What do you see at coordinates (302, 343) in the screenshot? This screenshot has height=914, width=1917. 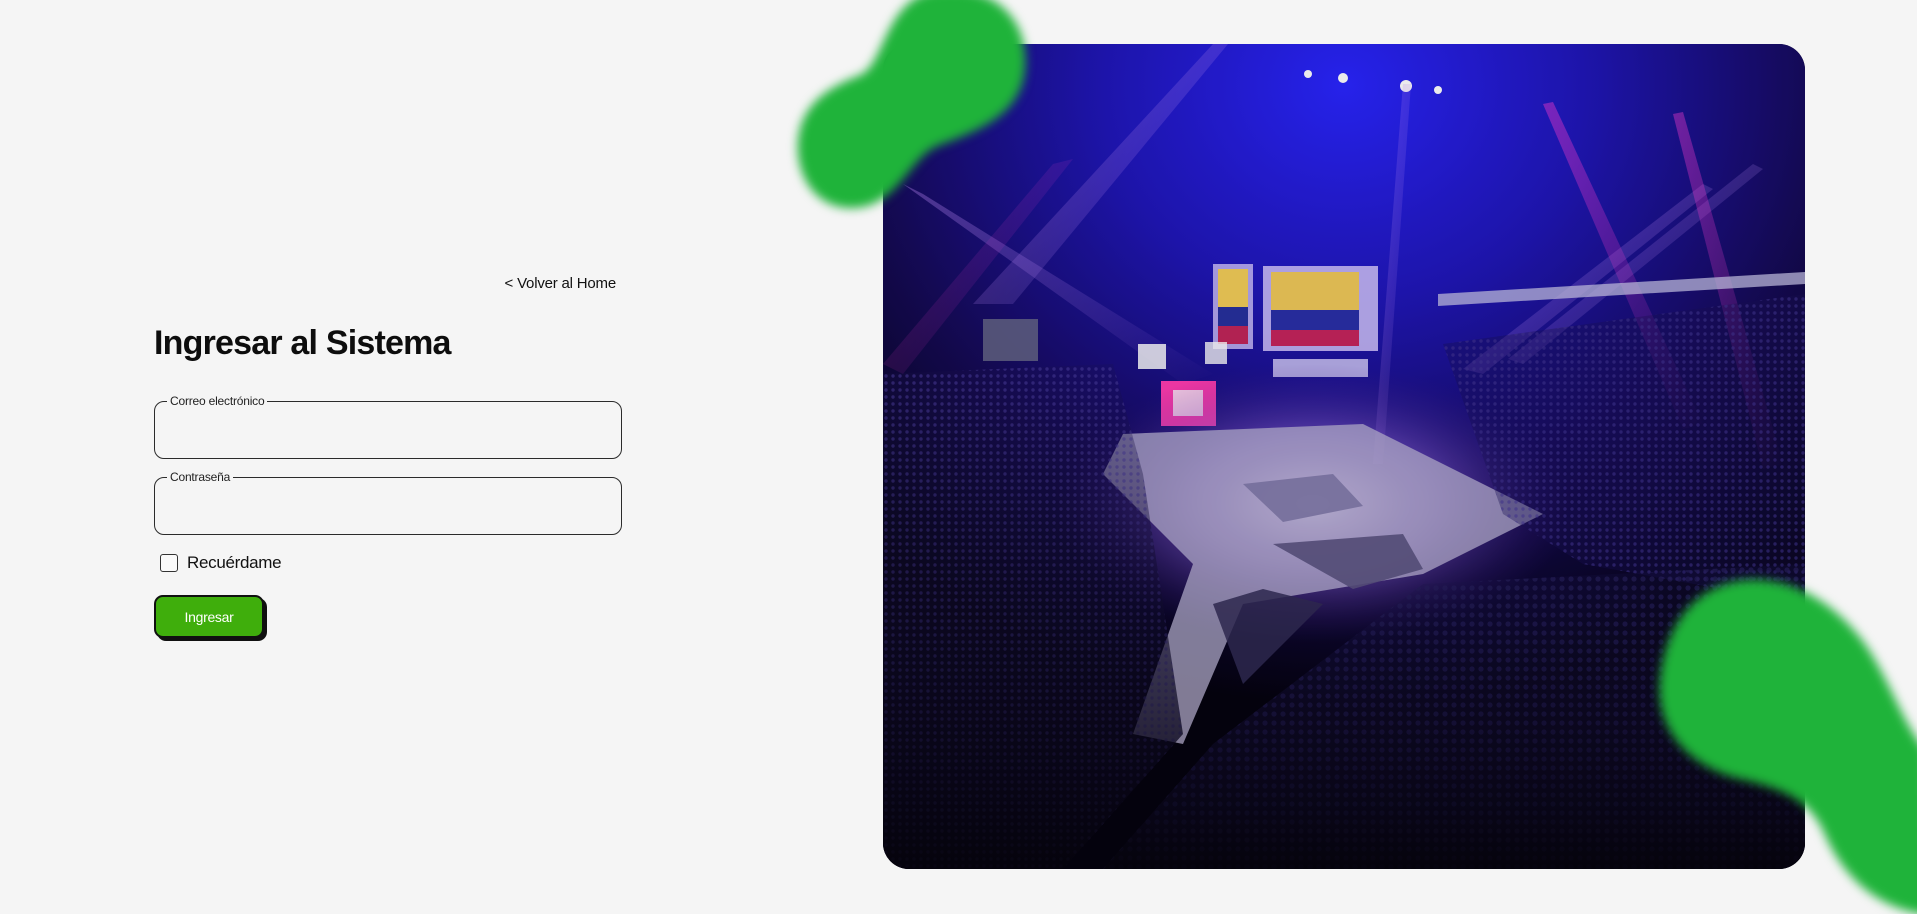 I see `page-title: Ingresar al Sistema` at bounding box center [302, 343].